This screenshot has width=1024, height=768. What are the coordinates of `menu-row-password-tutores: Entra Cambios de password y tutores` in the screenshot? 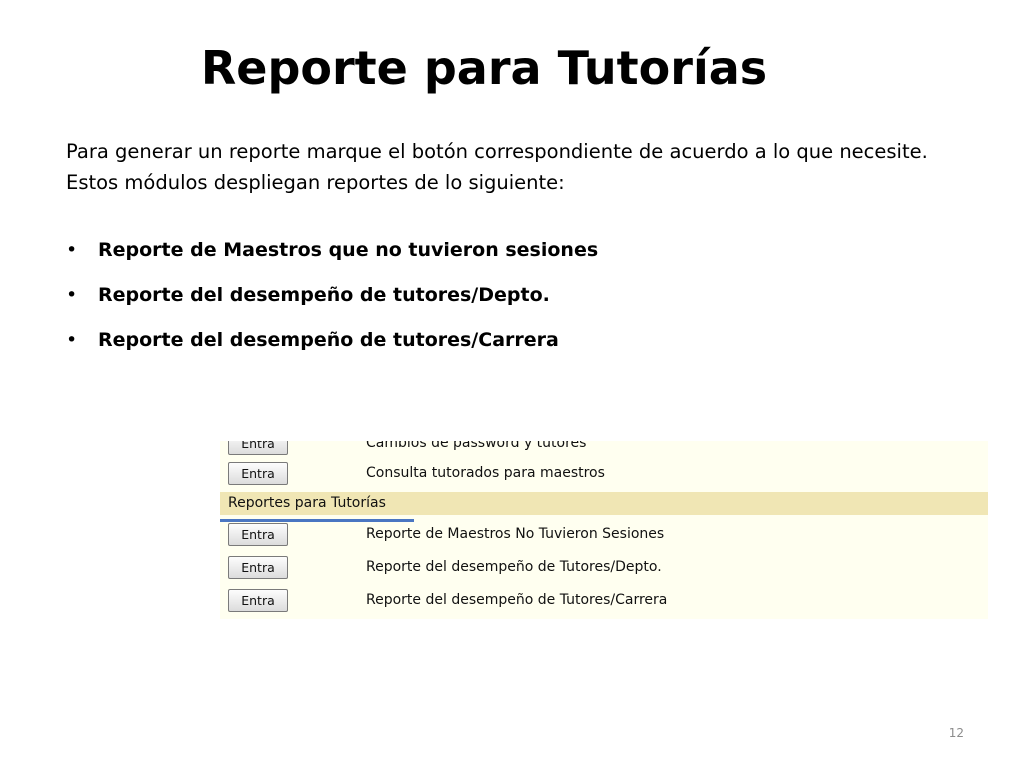 It's located at (604, 449).